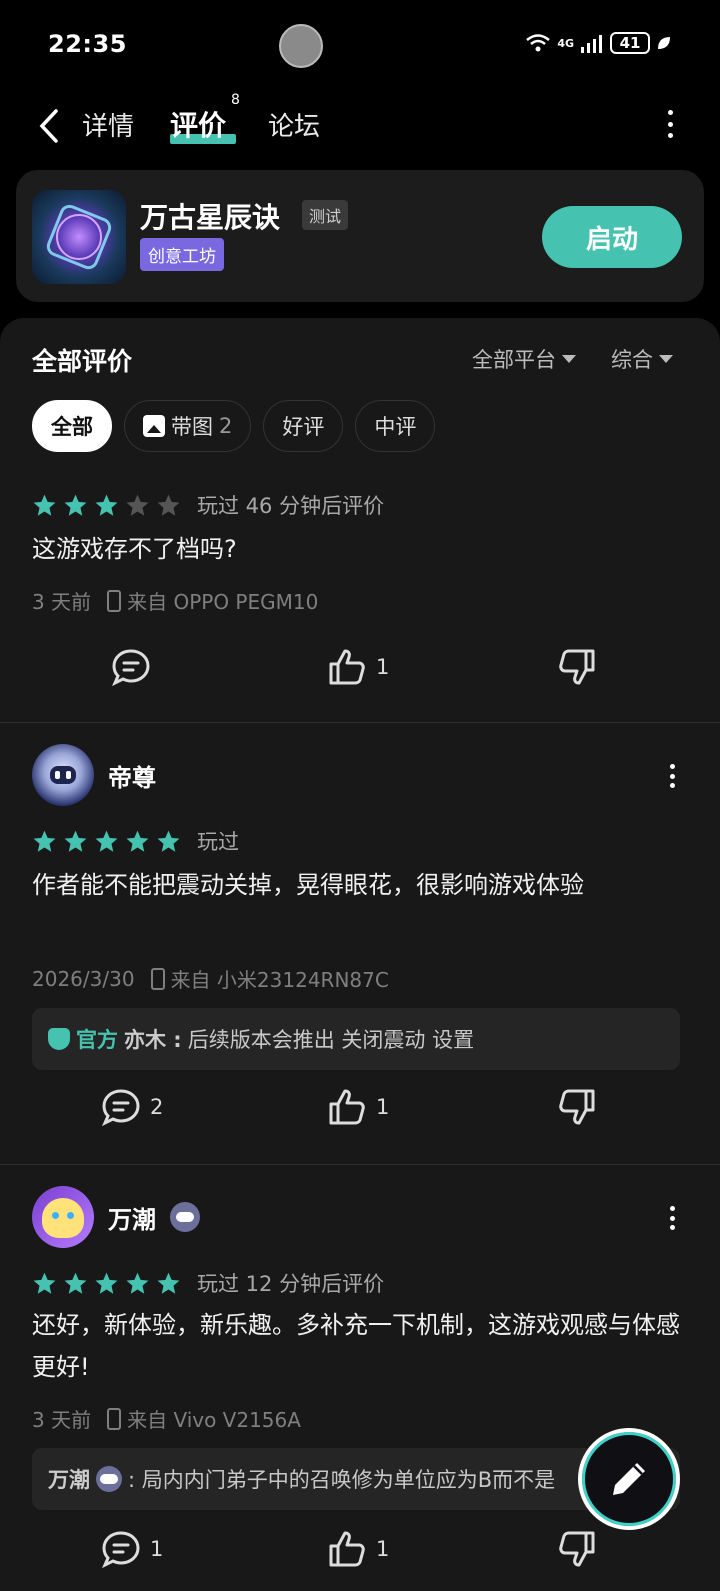 Image resolution: width=720 pixels, height=1591 pixels. Describe the element at coordinates (69, 1480) in the screenshot. I see `reply-author: 万潮` at that location.